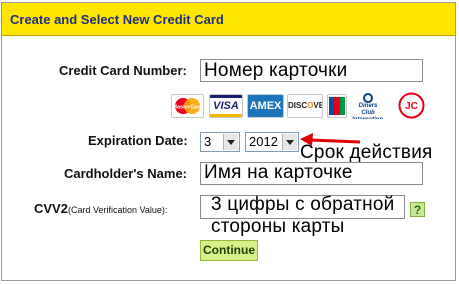 This screenshot has width=459, height=284. Describe the element at coordinates (208, 141) in the screenshot. I see `exp-month-value: 3` at that location.